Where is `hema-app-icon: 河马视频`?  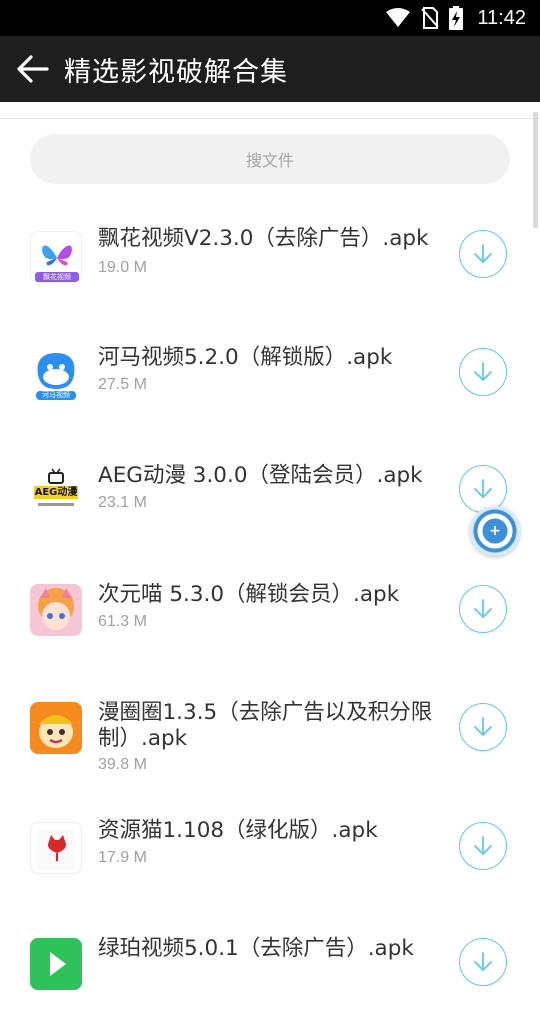
hema-app-icon: 河马视频 is located at coordinates (56, 375).